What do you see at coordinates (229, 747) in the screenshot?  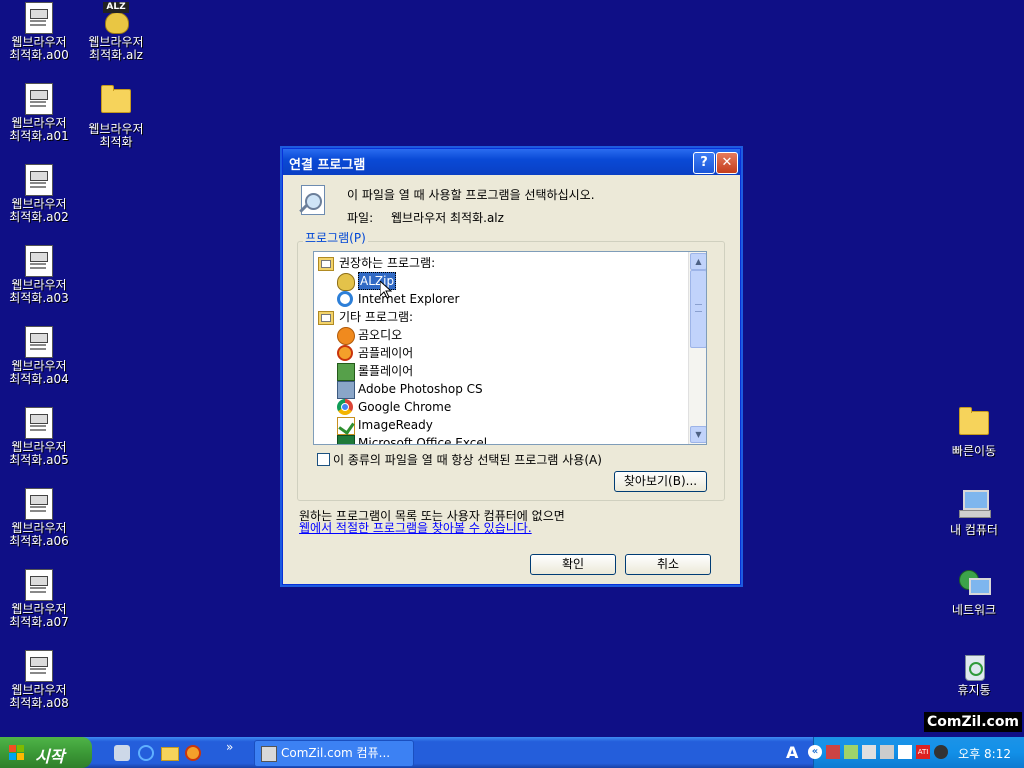 I see `quicklaunch-overflow-icon: »` at bounding box center [229, 747].